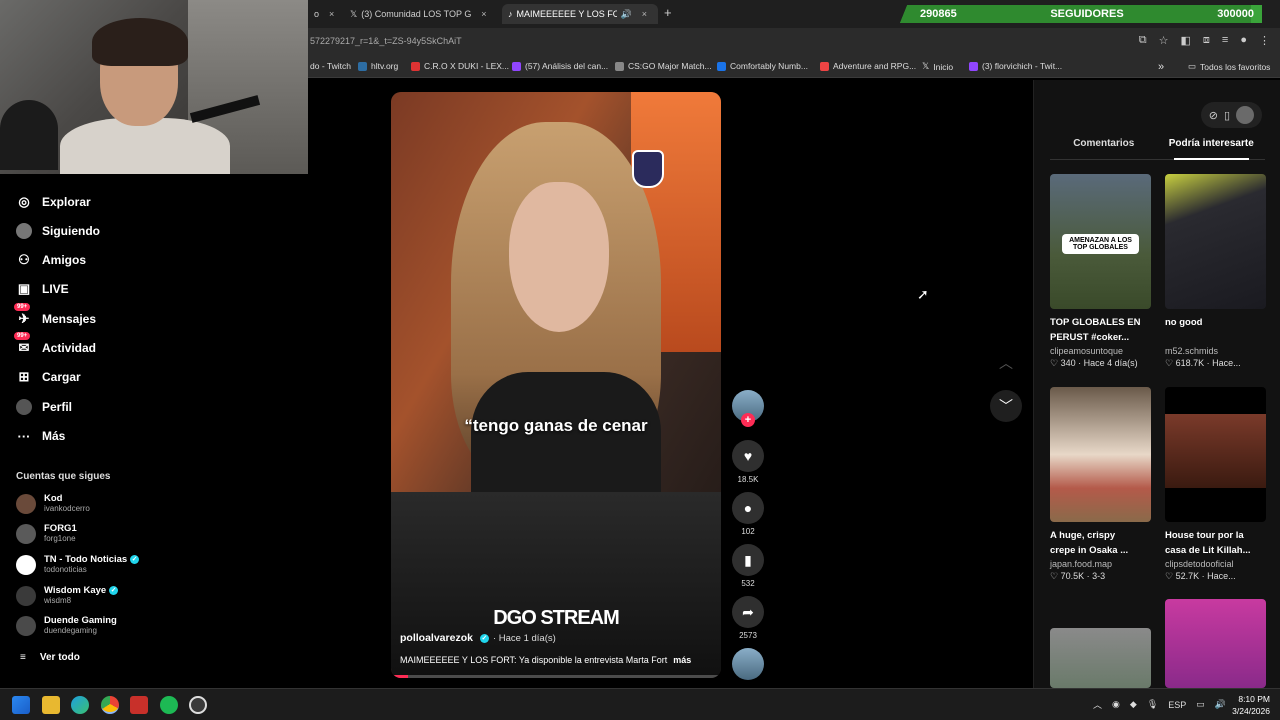 This screenshot has height=720, width=1280. Describe the element at coordinates (1235, 66) in the screenshot. I see `all-bookmarks-label: Todos los favoritos` at that location.